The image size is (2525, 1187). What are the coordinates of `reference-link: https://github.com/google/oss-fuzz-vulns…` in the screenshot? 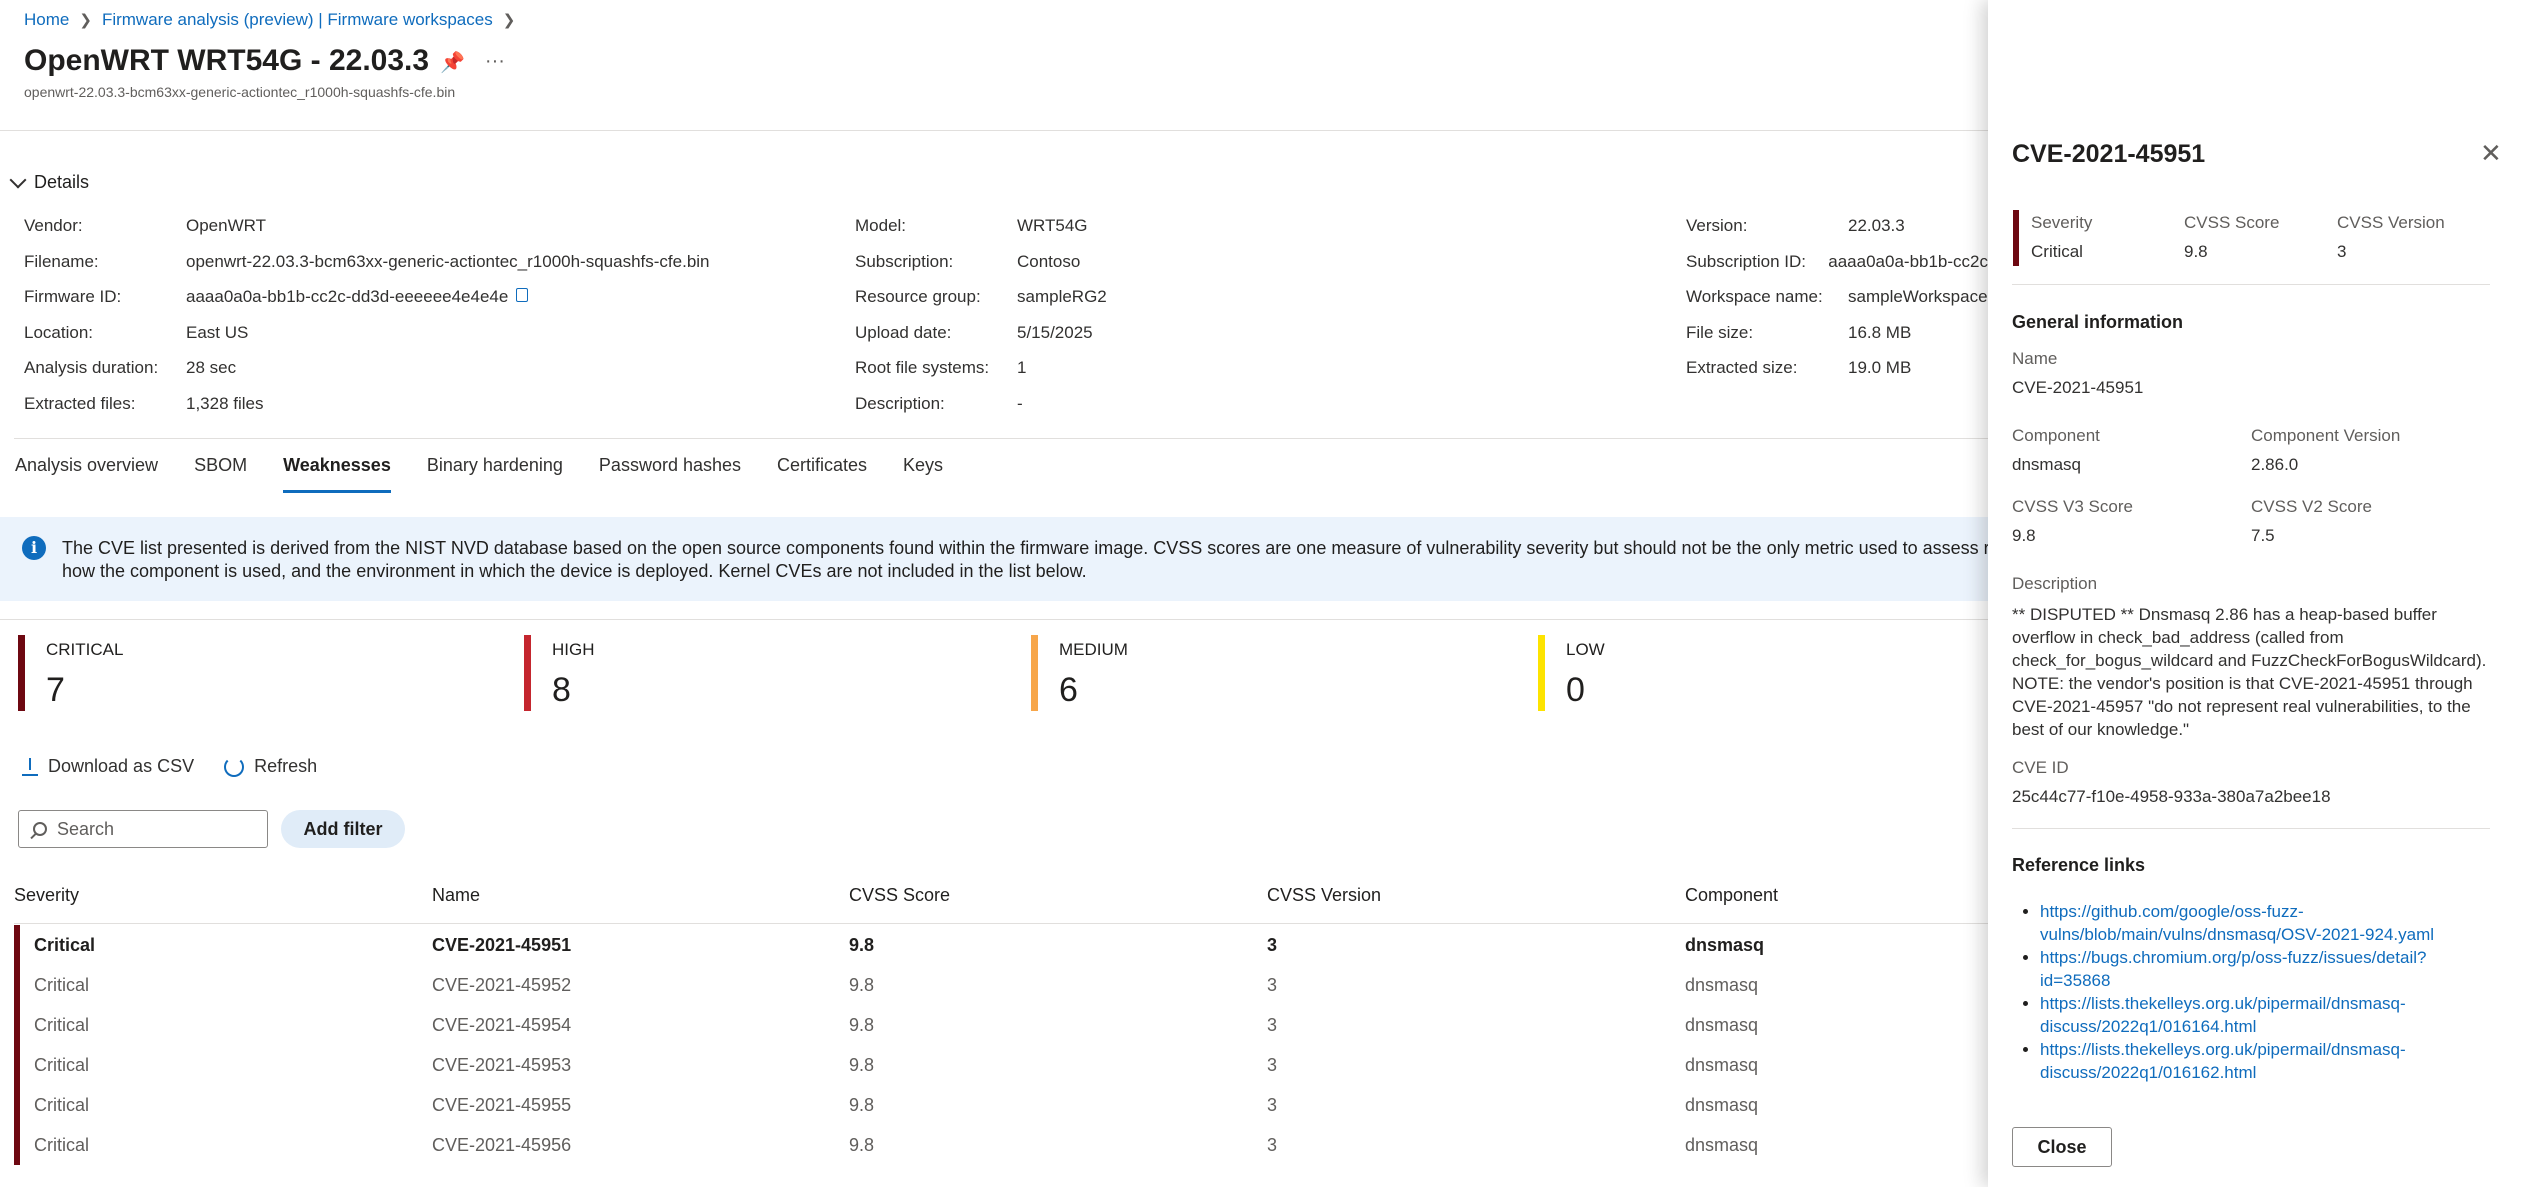 It's located at (2237, 923).